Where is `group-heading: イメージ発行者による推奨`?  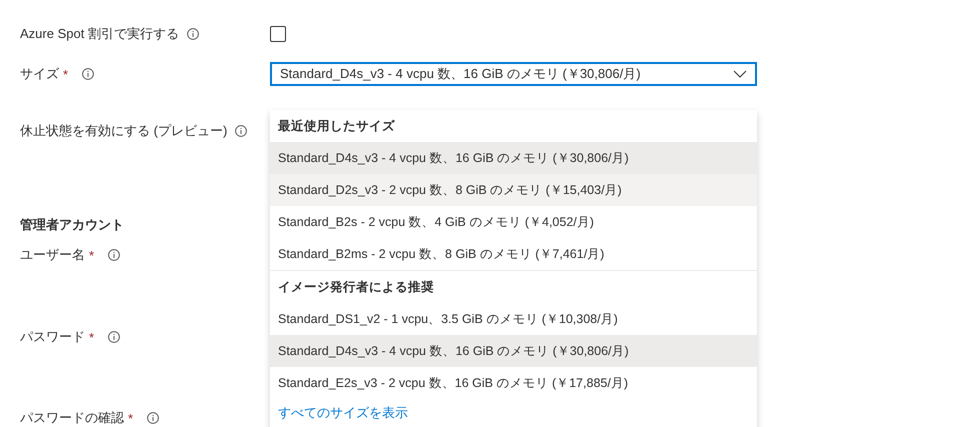 group-heading: イメージ発行者による推奨 is located at coordinates (356, 287).